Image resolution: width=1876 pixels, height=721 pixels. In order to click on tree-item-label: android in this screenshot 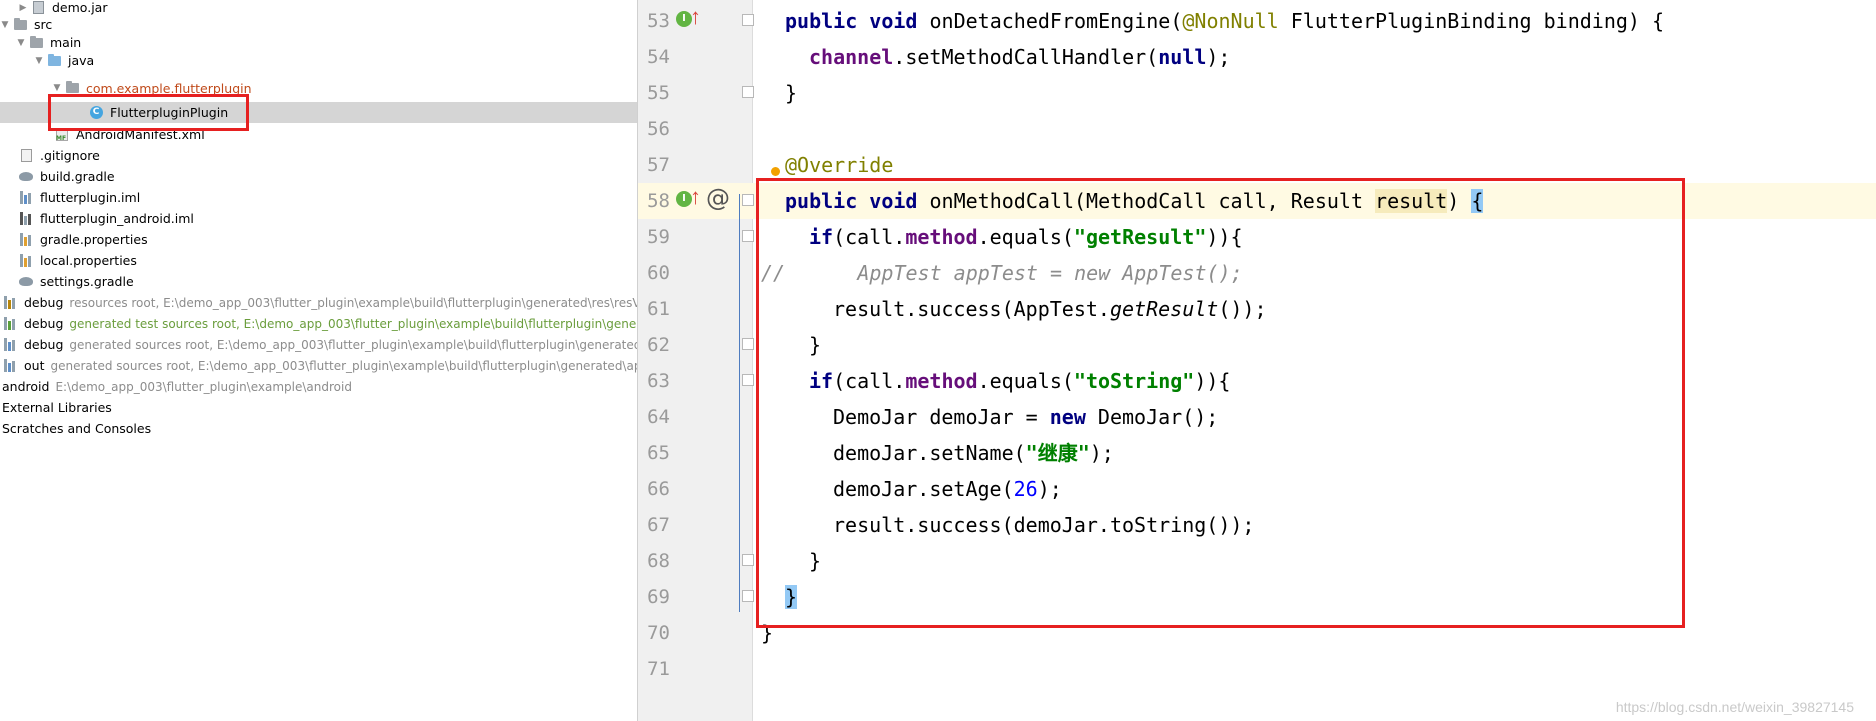, I will do `click(26, 386)`.